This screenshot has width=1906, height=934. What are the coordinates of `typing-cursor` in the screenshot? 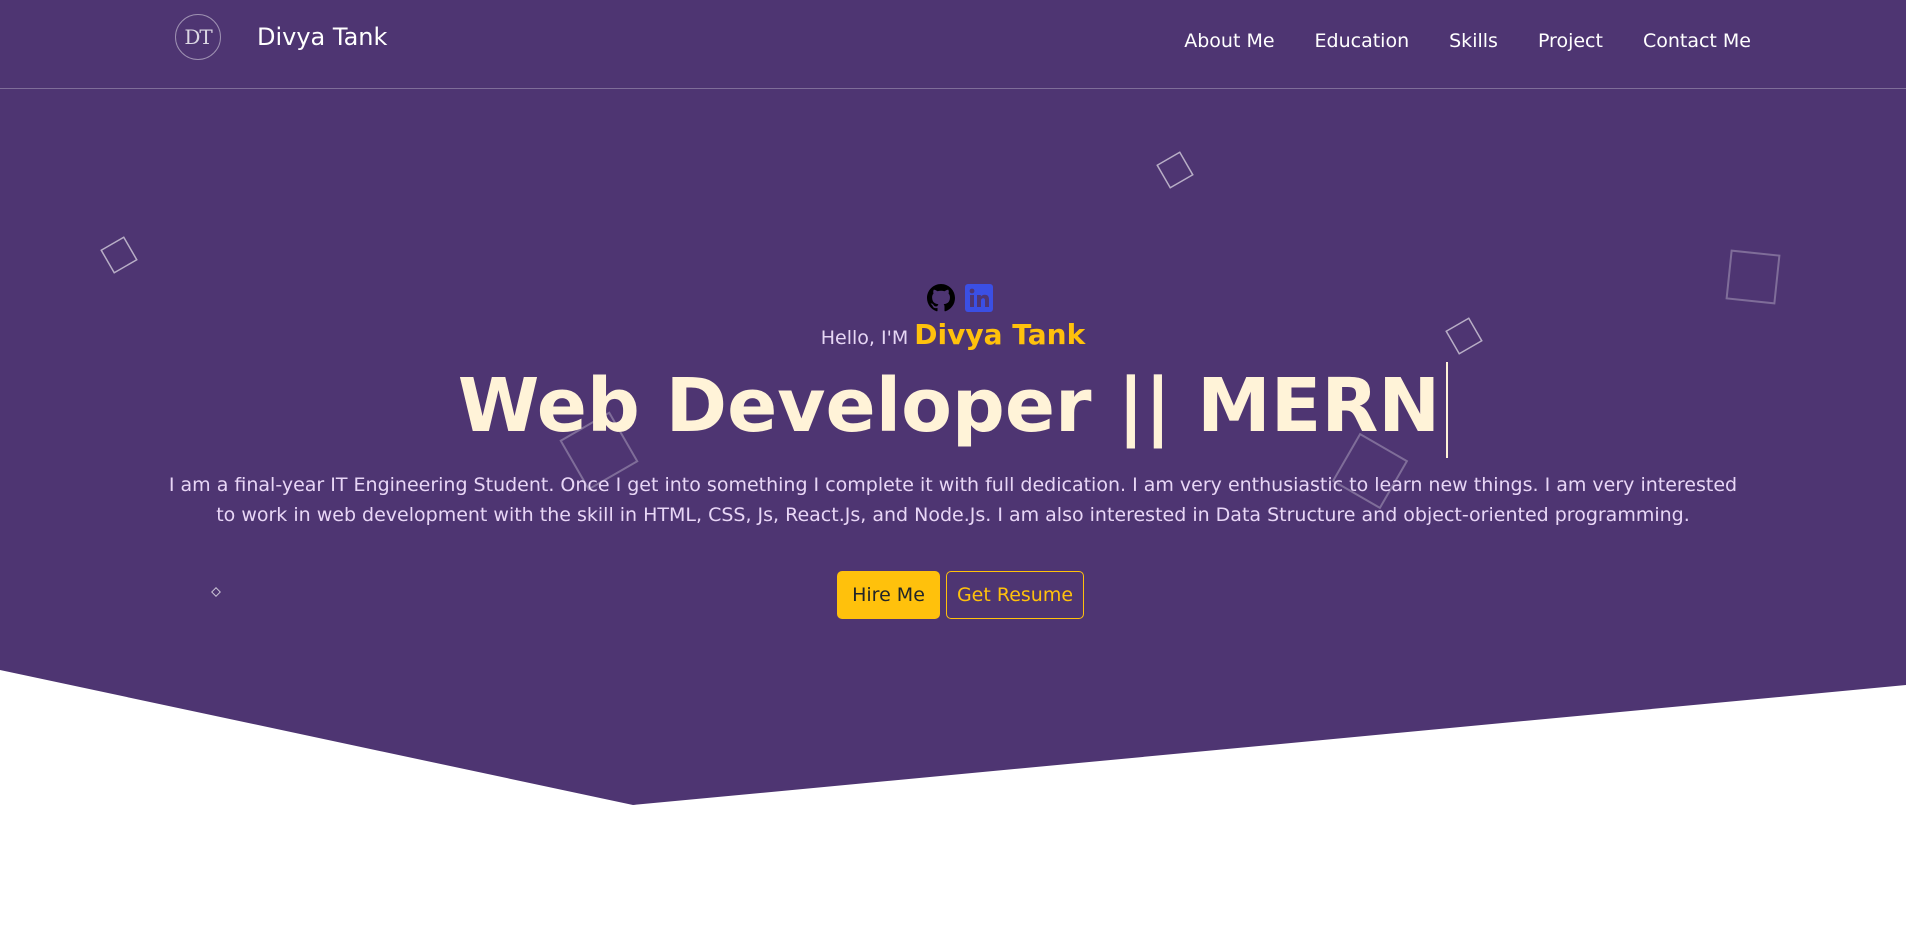 It's located at (1447, 410).